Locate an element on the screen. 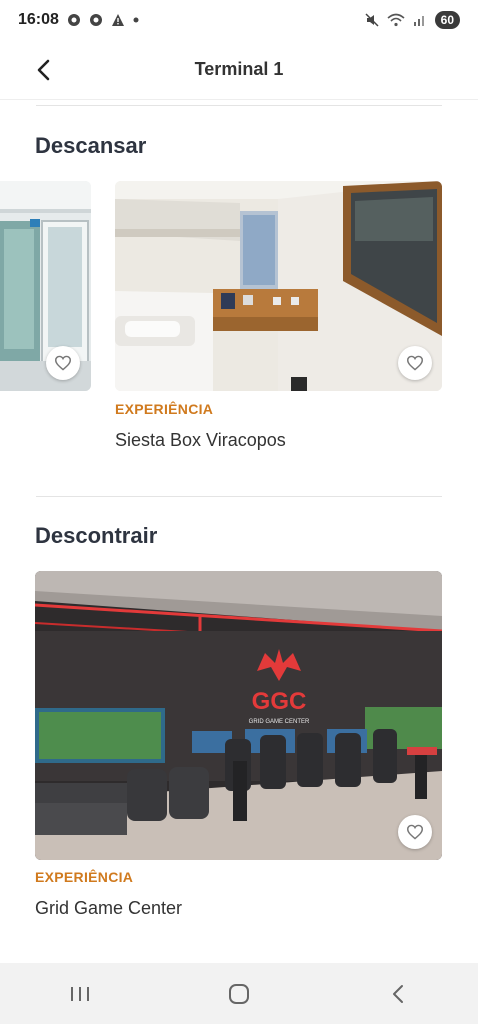 Image resolution: width=478 pixels, height=1024 pixels. app-header: Terminal 1 is located at coordinates (239, 70).